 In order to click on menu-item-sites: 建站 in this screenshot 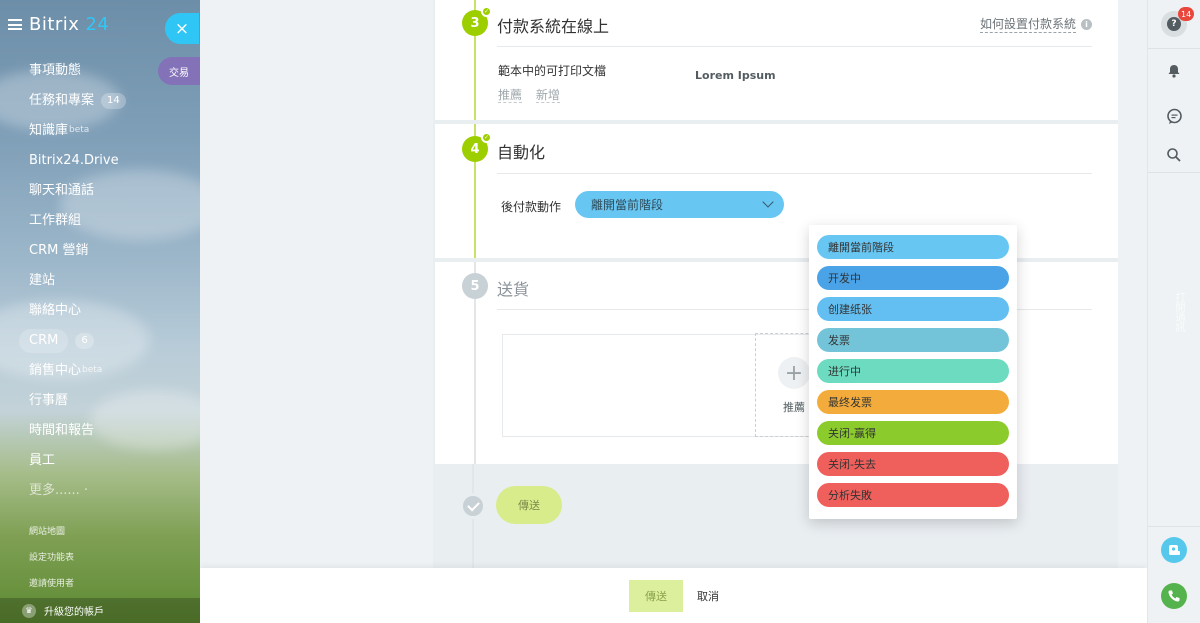, I will do `click(109, 281)`.